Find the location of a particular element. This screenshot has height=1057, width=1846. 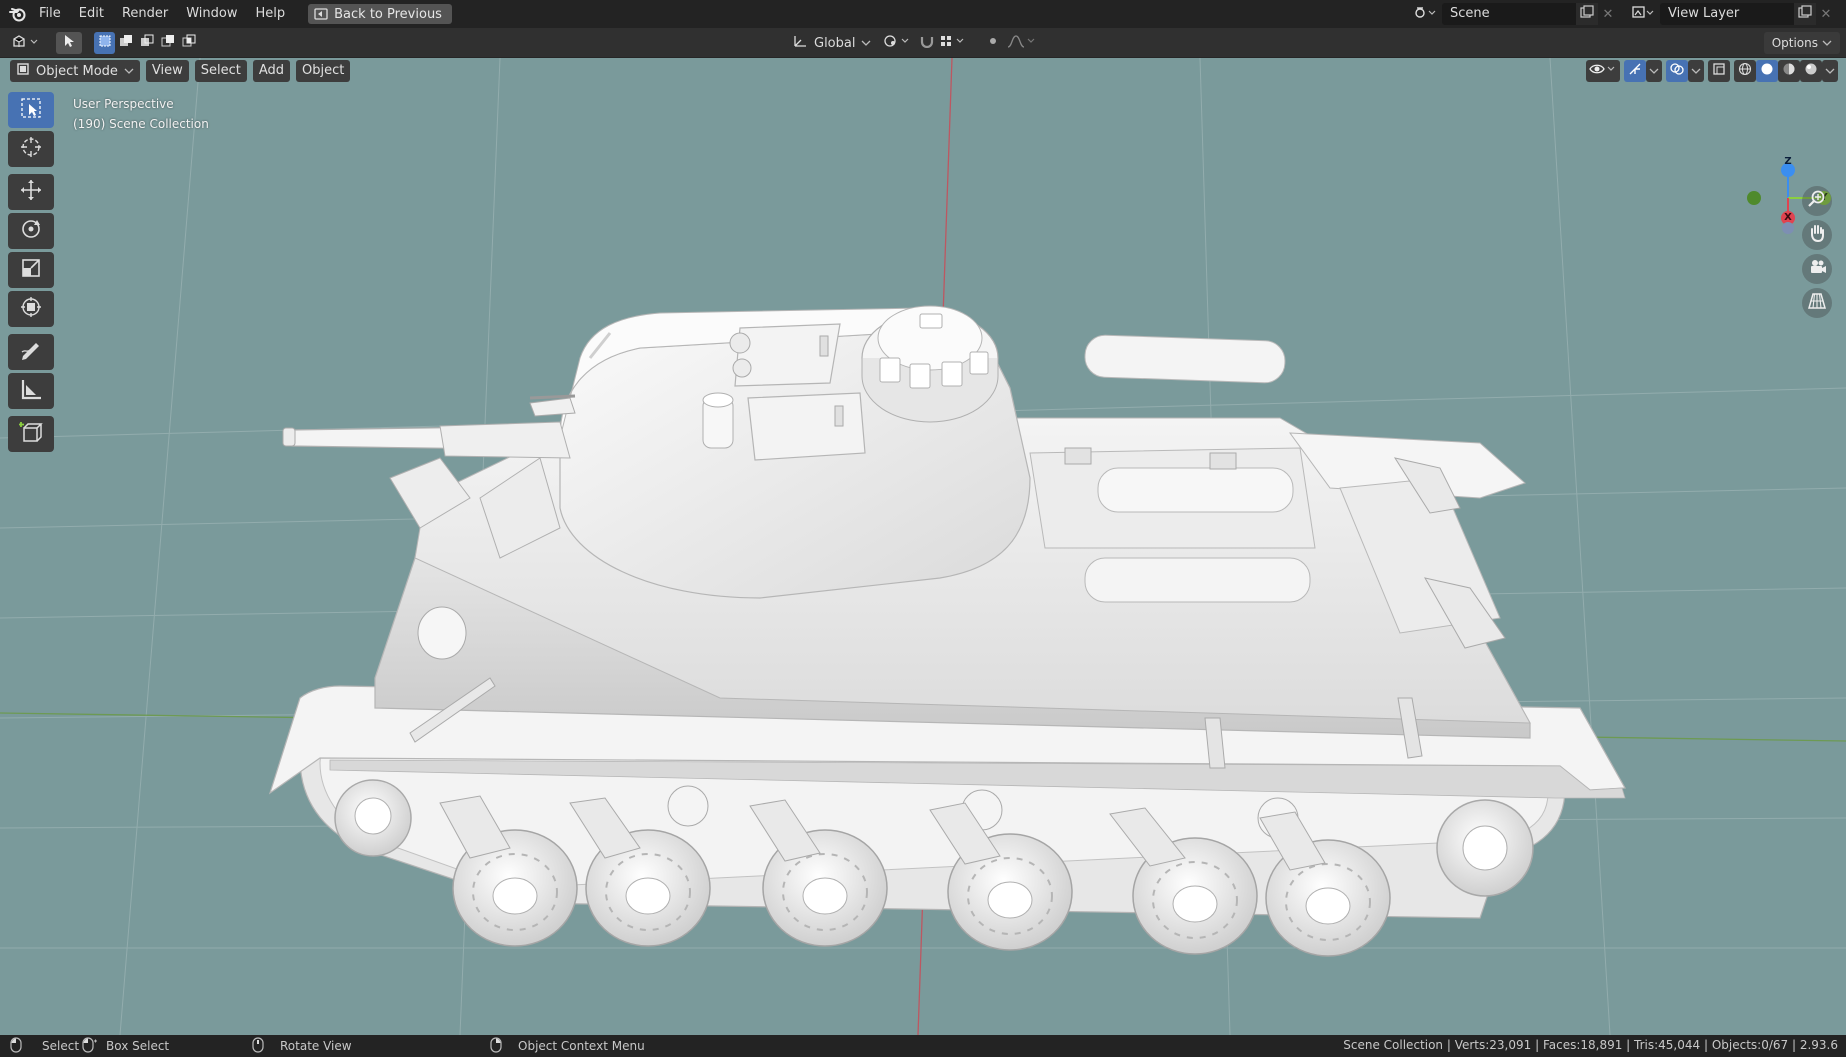

tool-select-box is located at coordinates (31, 110).